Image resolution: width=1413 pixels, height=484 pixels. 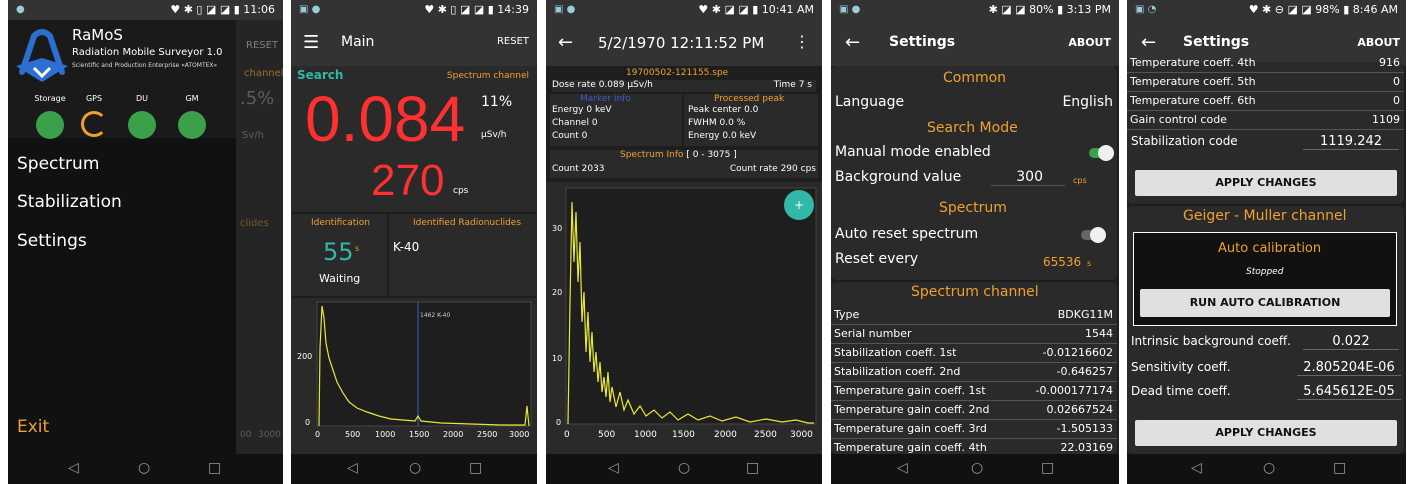 I want to click on nuclide-item: K-40, so click(x=406, y=247).